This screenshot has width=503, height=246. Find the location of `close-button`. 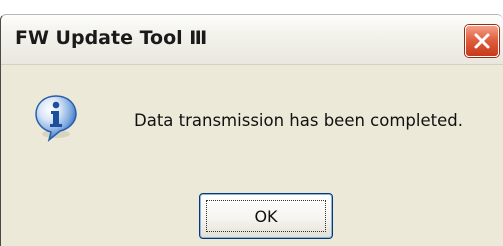

close-button is located at coordinates (482, 41).